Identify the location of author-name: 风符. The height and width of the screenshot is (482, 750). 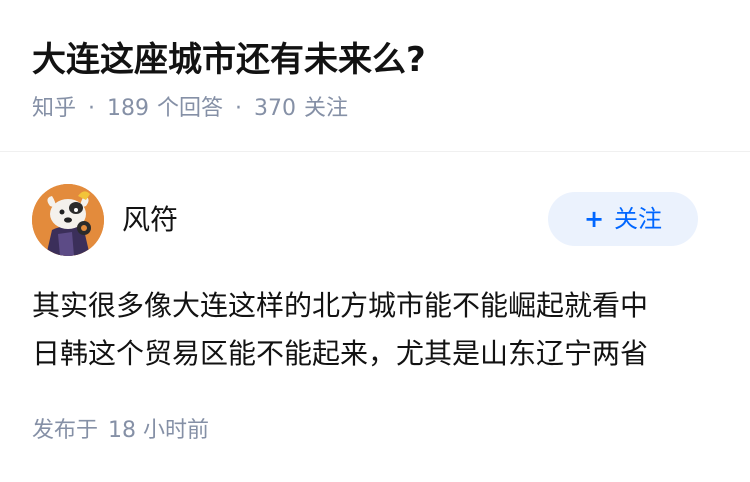
(150, 220).